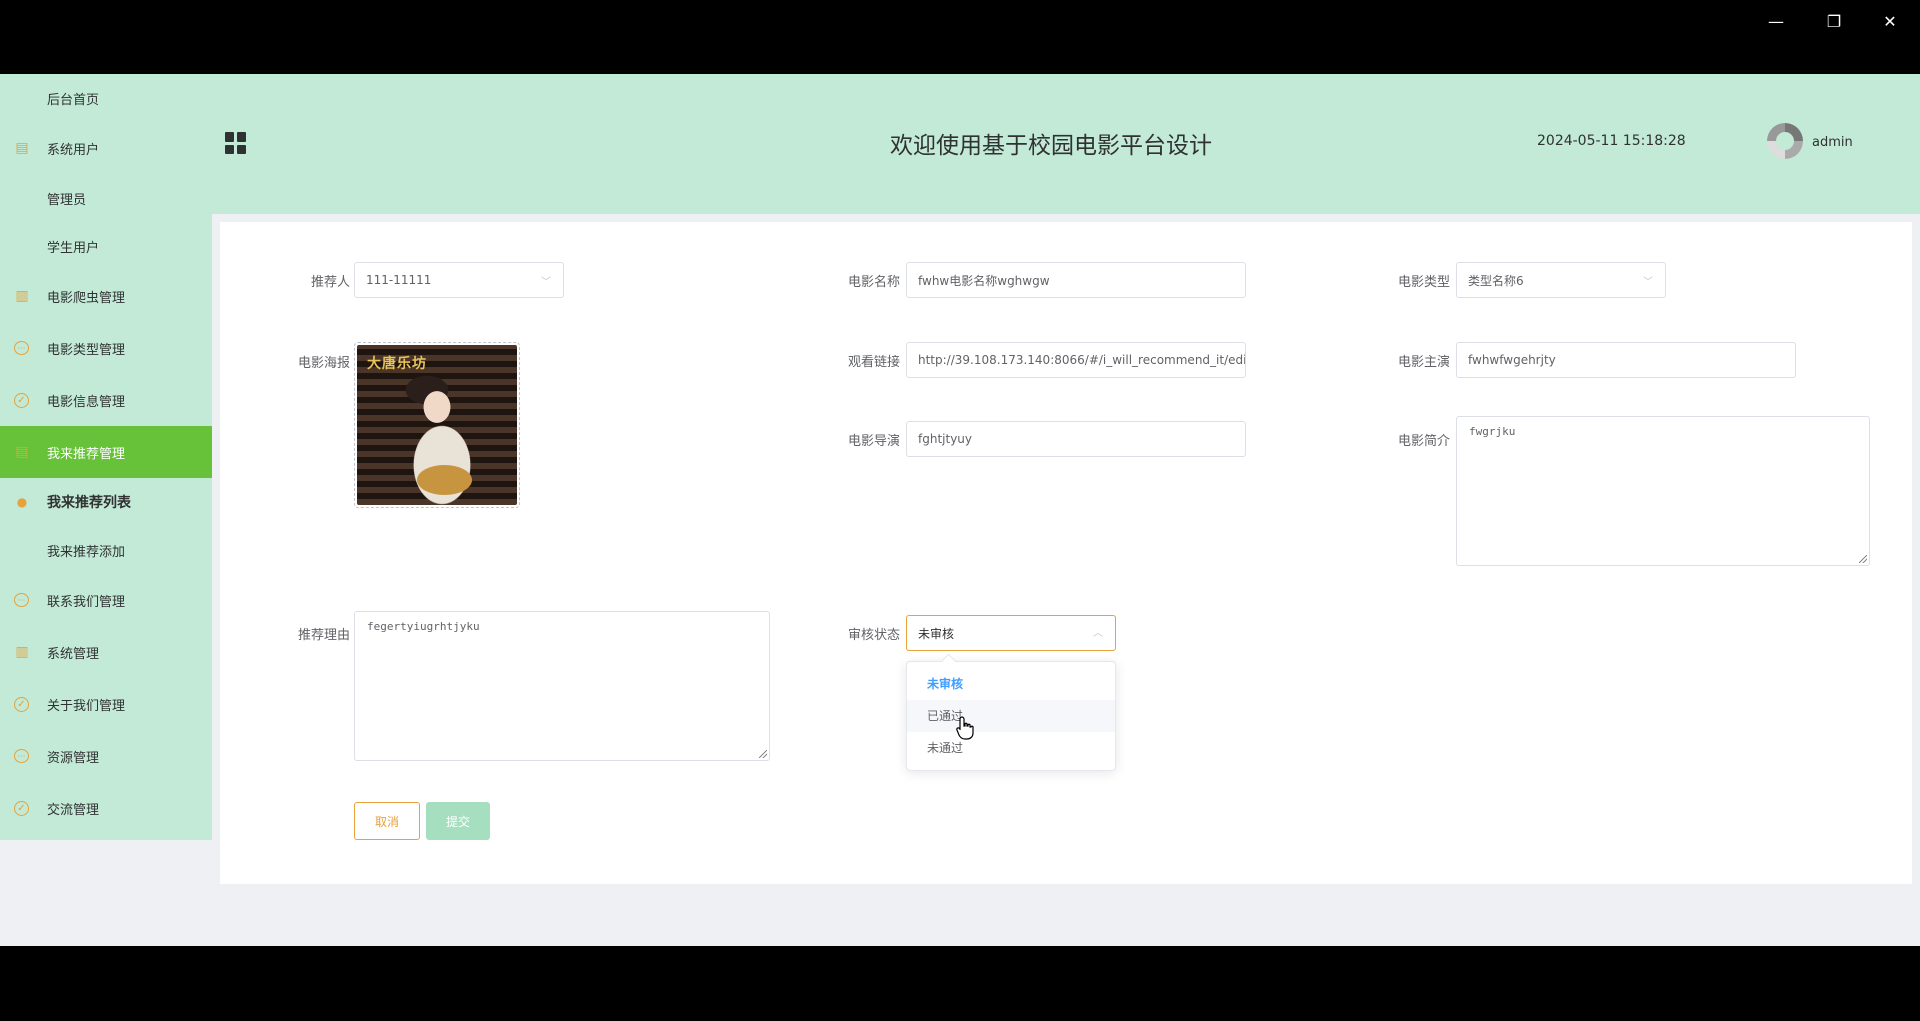 This screenshot has height=1021, width=1920. I want to click on sidebar-item: ▥ 电影爬虫管理, so click(106, 296).